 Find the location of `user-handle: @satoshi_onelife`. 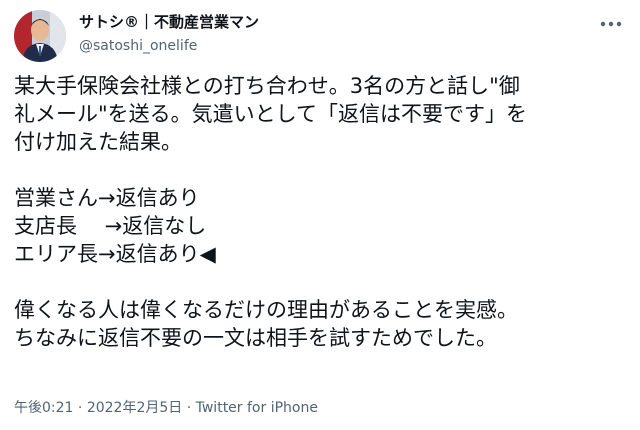

user-handle: @satoshi_onelife is located at coordinates (169, 46).